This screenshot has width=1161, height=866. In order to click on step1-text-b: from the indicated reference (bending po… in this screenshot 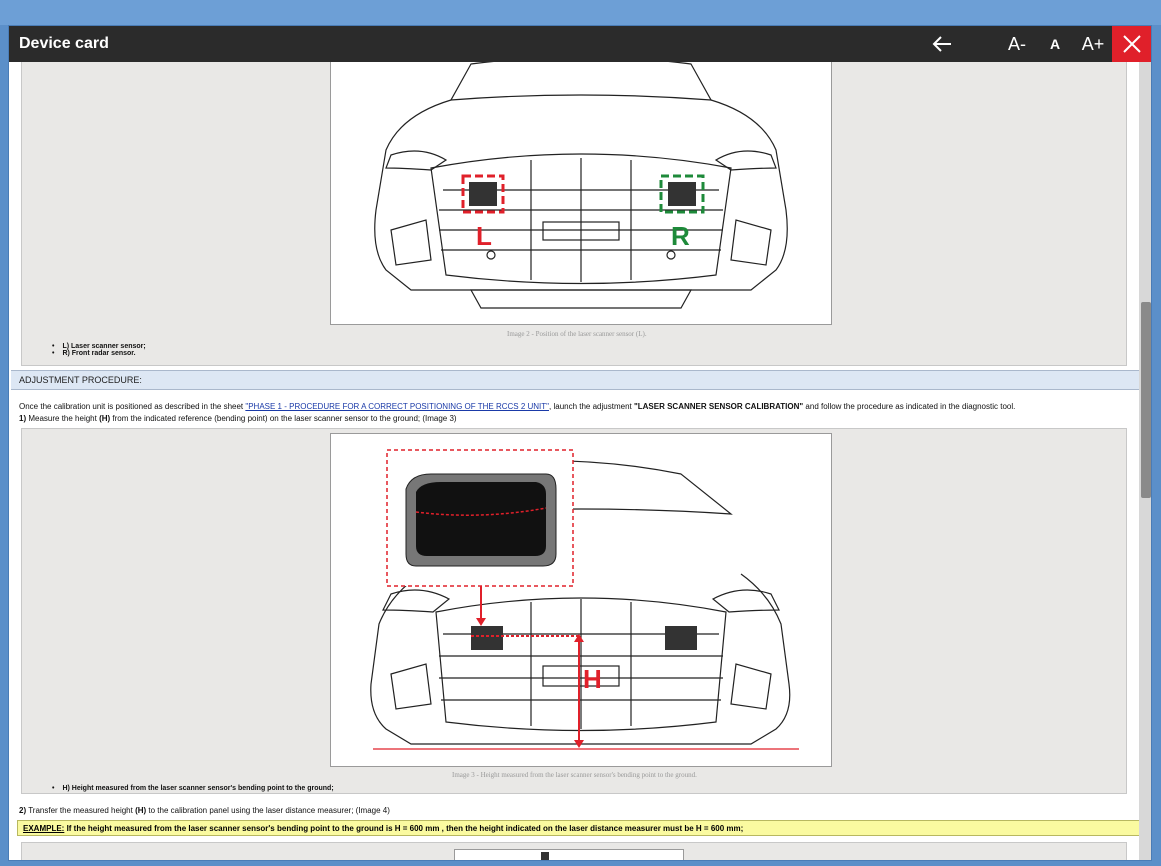, I will do `click(283, 418)`.